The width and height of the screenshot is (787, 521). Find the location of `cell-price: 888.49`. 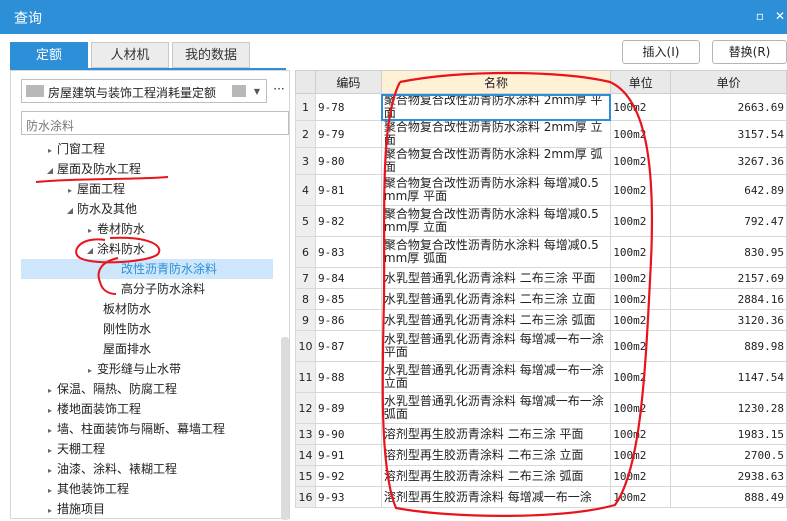

cell-price: 888.49 is located at coordinates (728, 497).